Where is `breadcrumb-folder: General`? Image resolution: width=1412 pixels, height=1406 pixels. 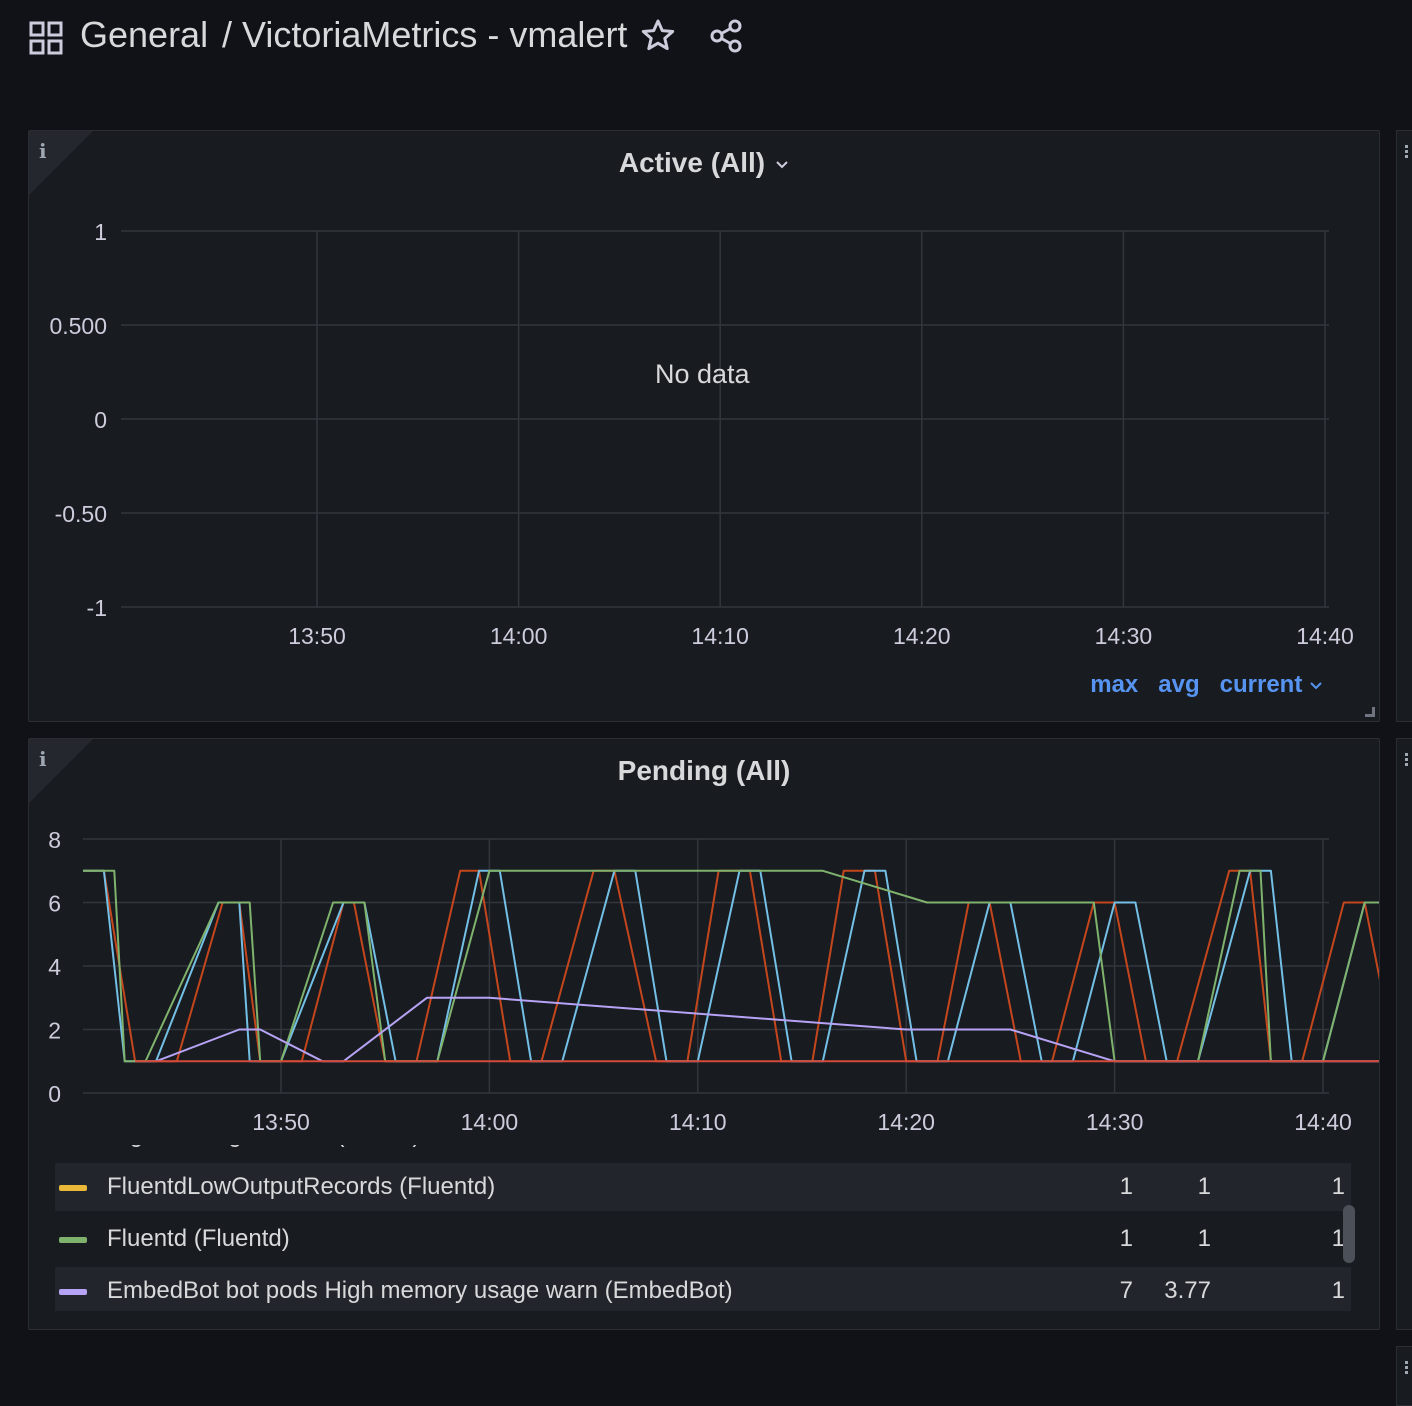
breadcrumb-folder: General is located at coordinates (144, 35).